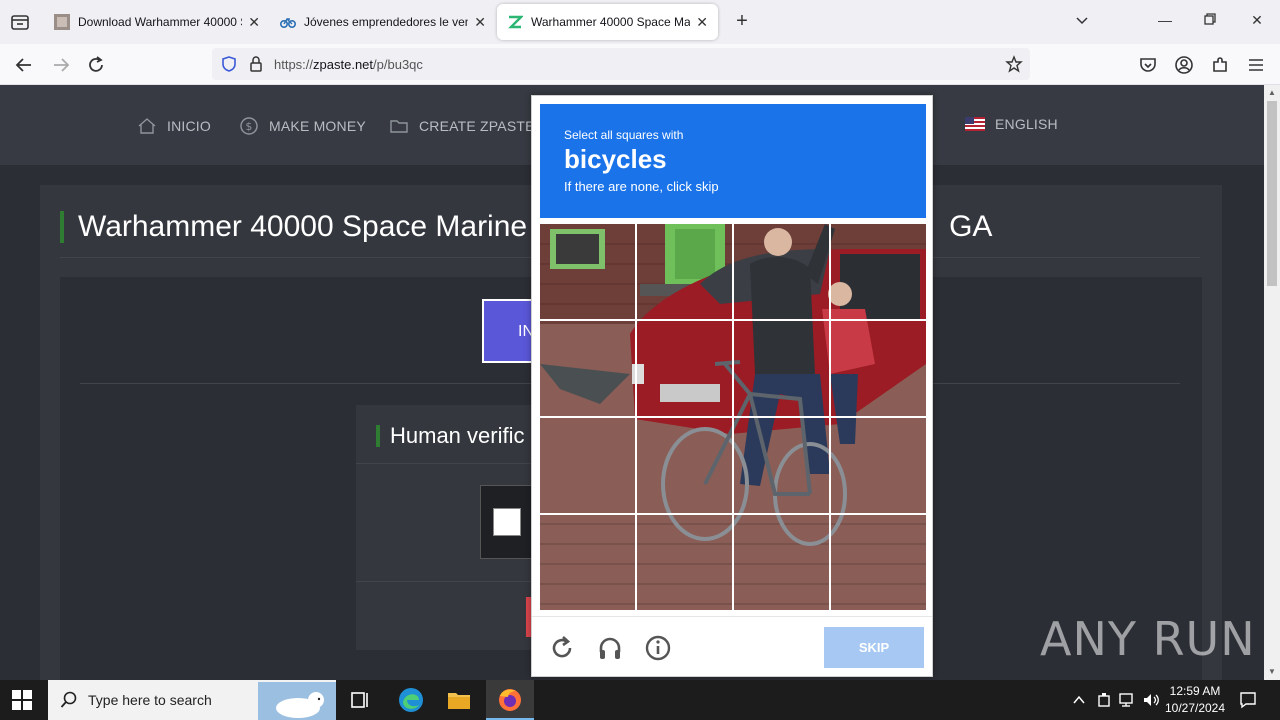 The height and width of the screenshot is (720, 1280). Describe the element at coordinates (1104, 700) in the screenshot. I see `usb-device-icon` at that location.